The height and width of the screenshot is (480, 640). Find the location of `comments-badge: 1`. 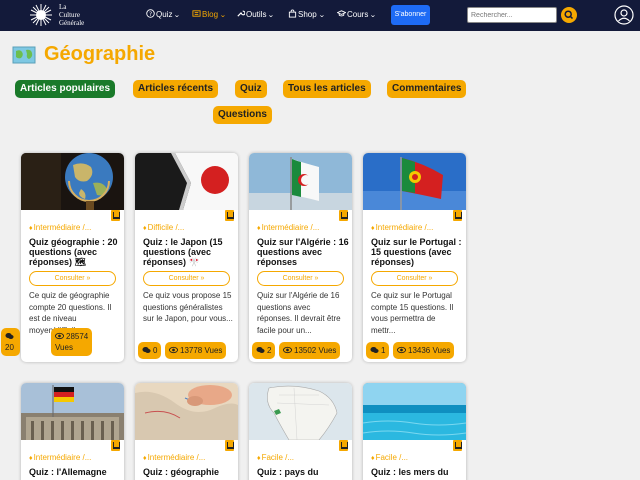

comments-badge: 1 is located at coordinates (378, 350).